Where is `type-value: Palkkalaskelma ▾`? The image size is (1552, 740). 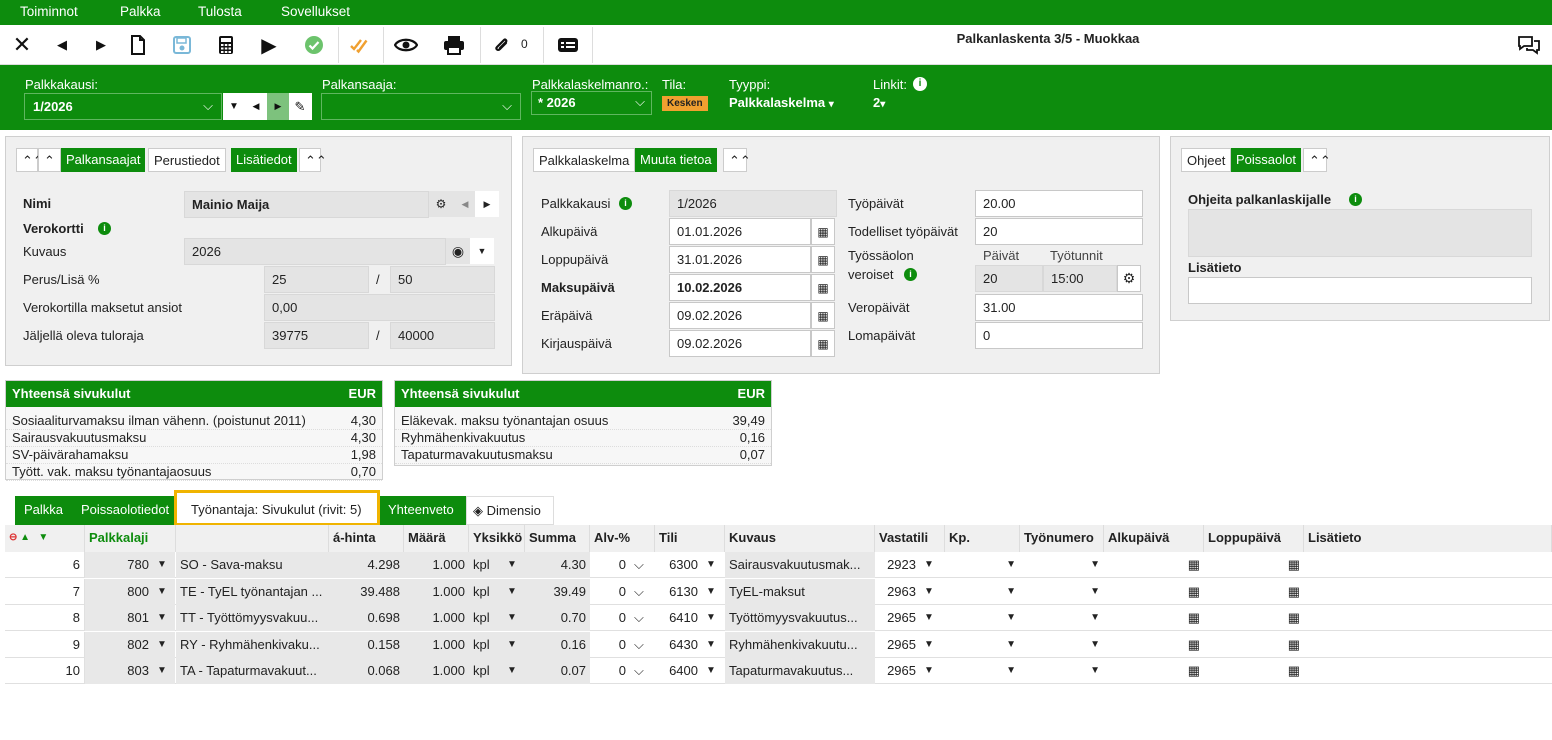
type-value: Palkkalaskelma ▾ is located at coordinates (781, 102).